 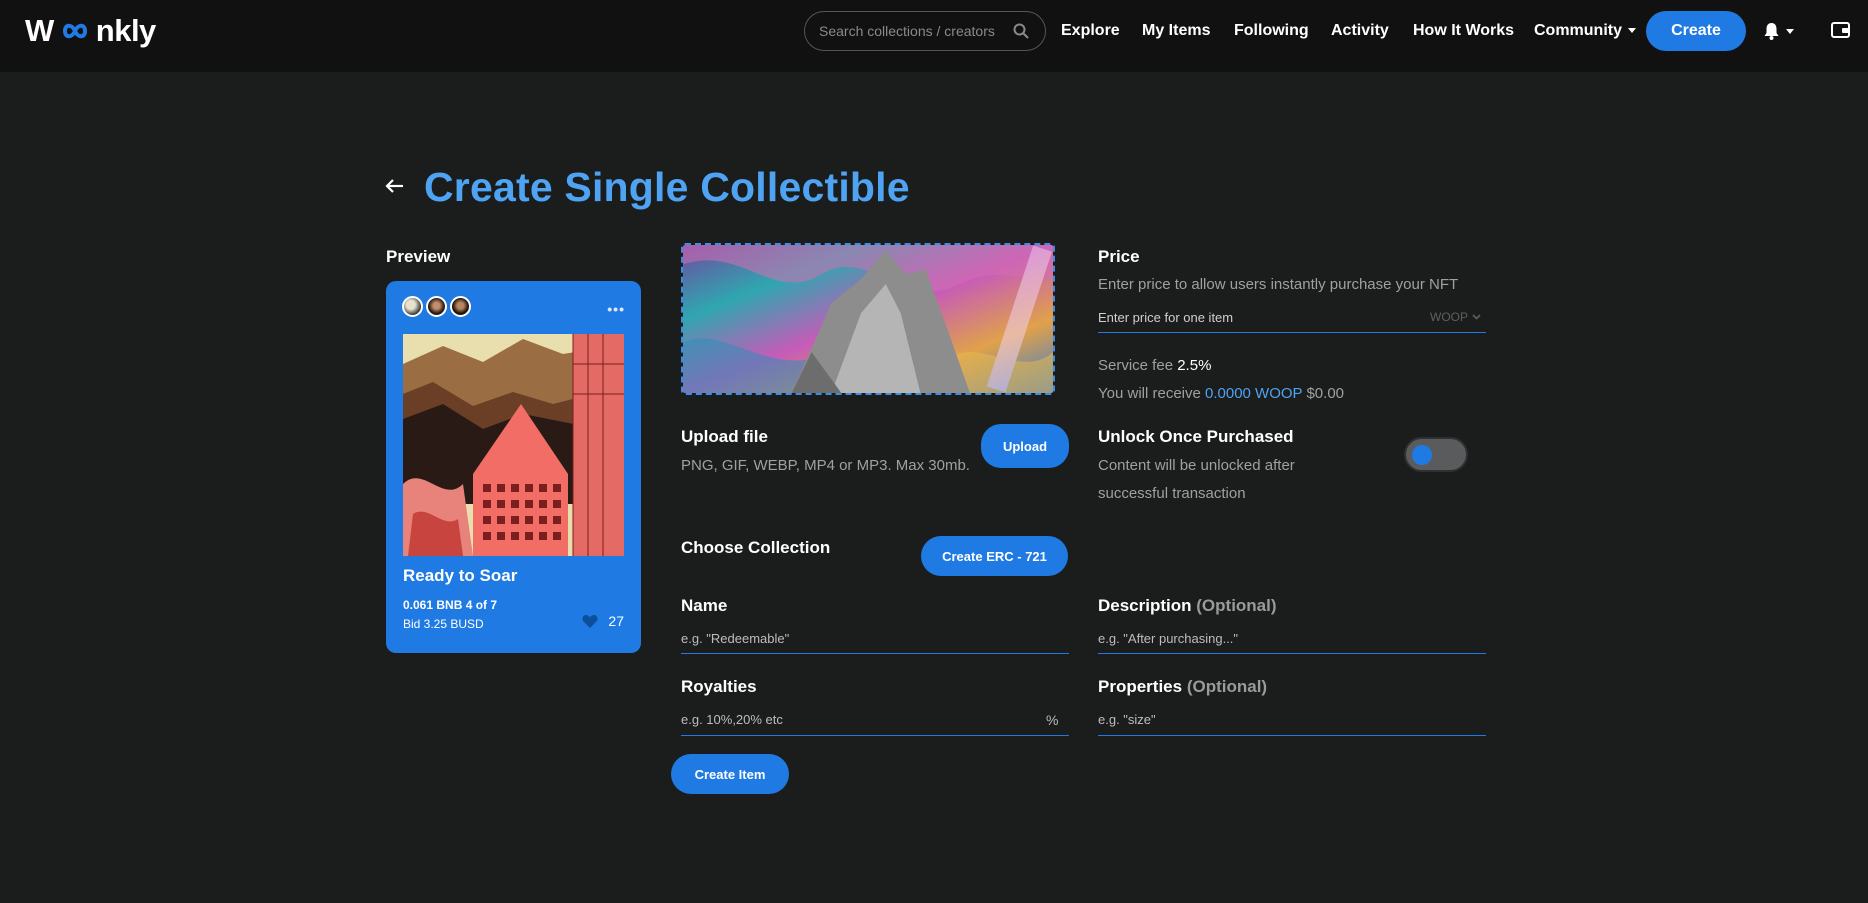 I want to click on name-input: e.g. "Redeemable", so click(x=735, y=638).